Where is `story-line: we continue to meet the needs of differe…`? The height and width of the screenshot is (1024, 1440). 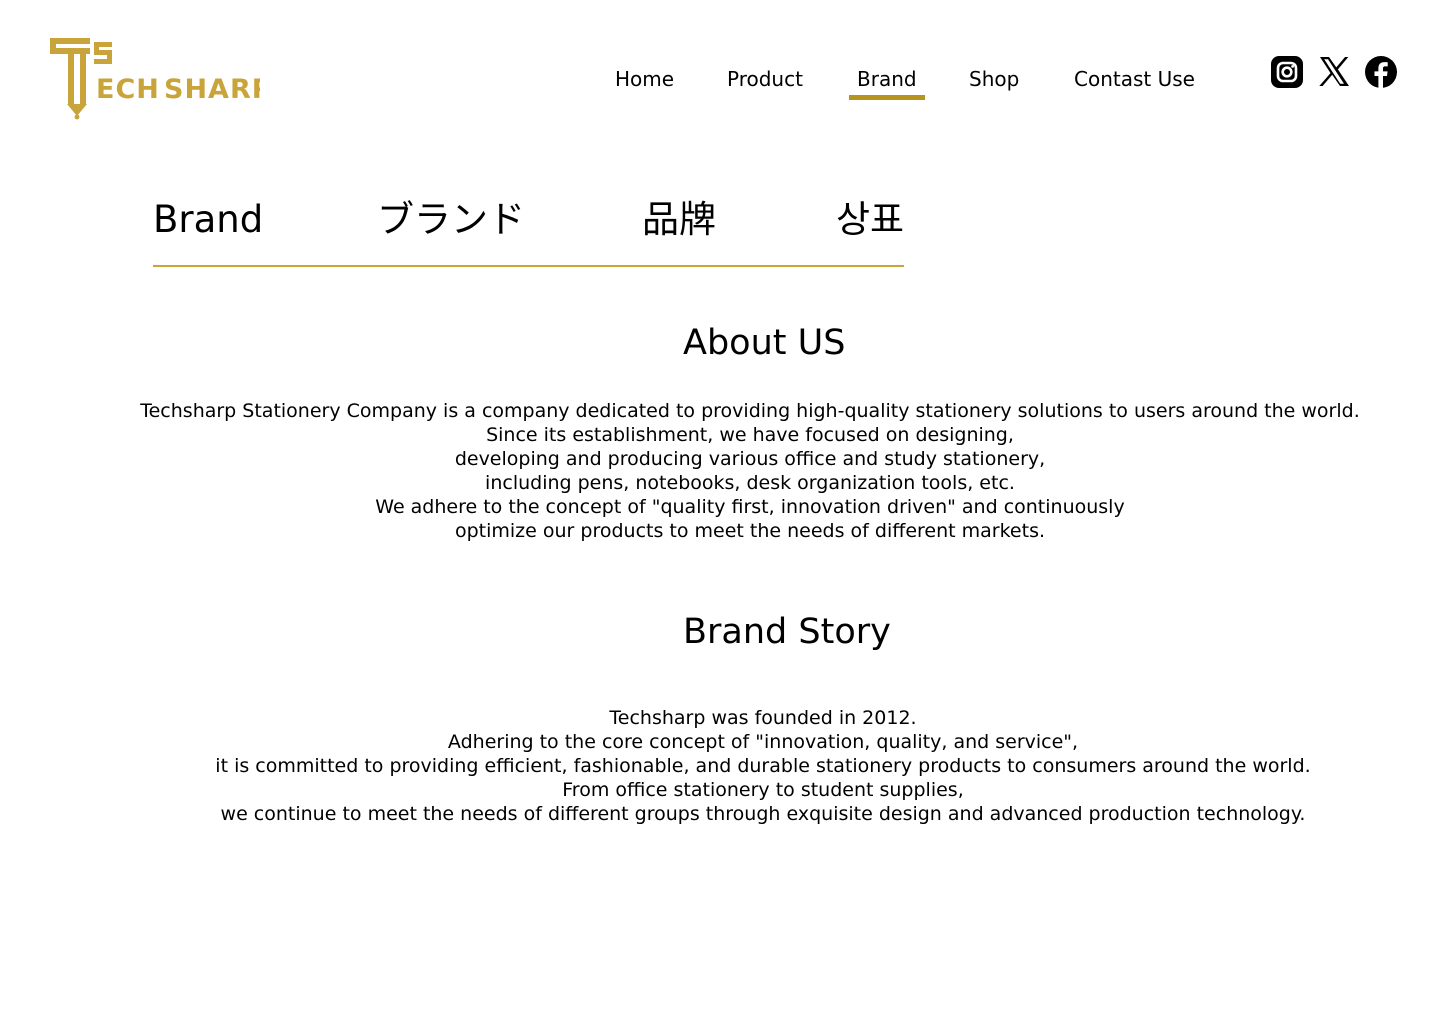
story-line: we continue to meet the needs of differe… is located at coordinates (763, 814).